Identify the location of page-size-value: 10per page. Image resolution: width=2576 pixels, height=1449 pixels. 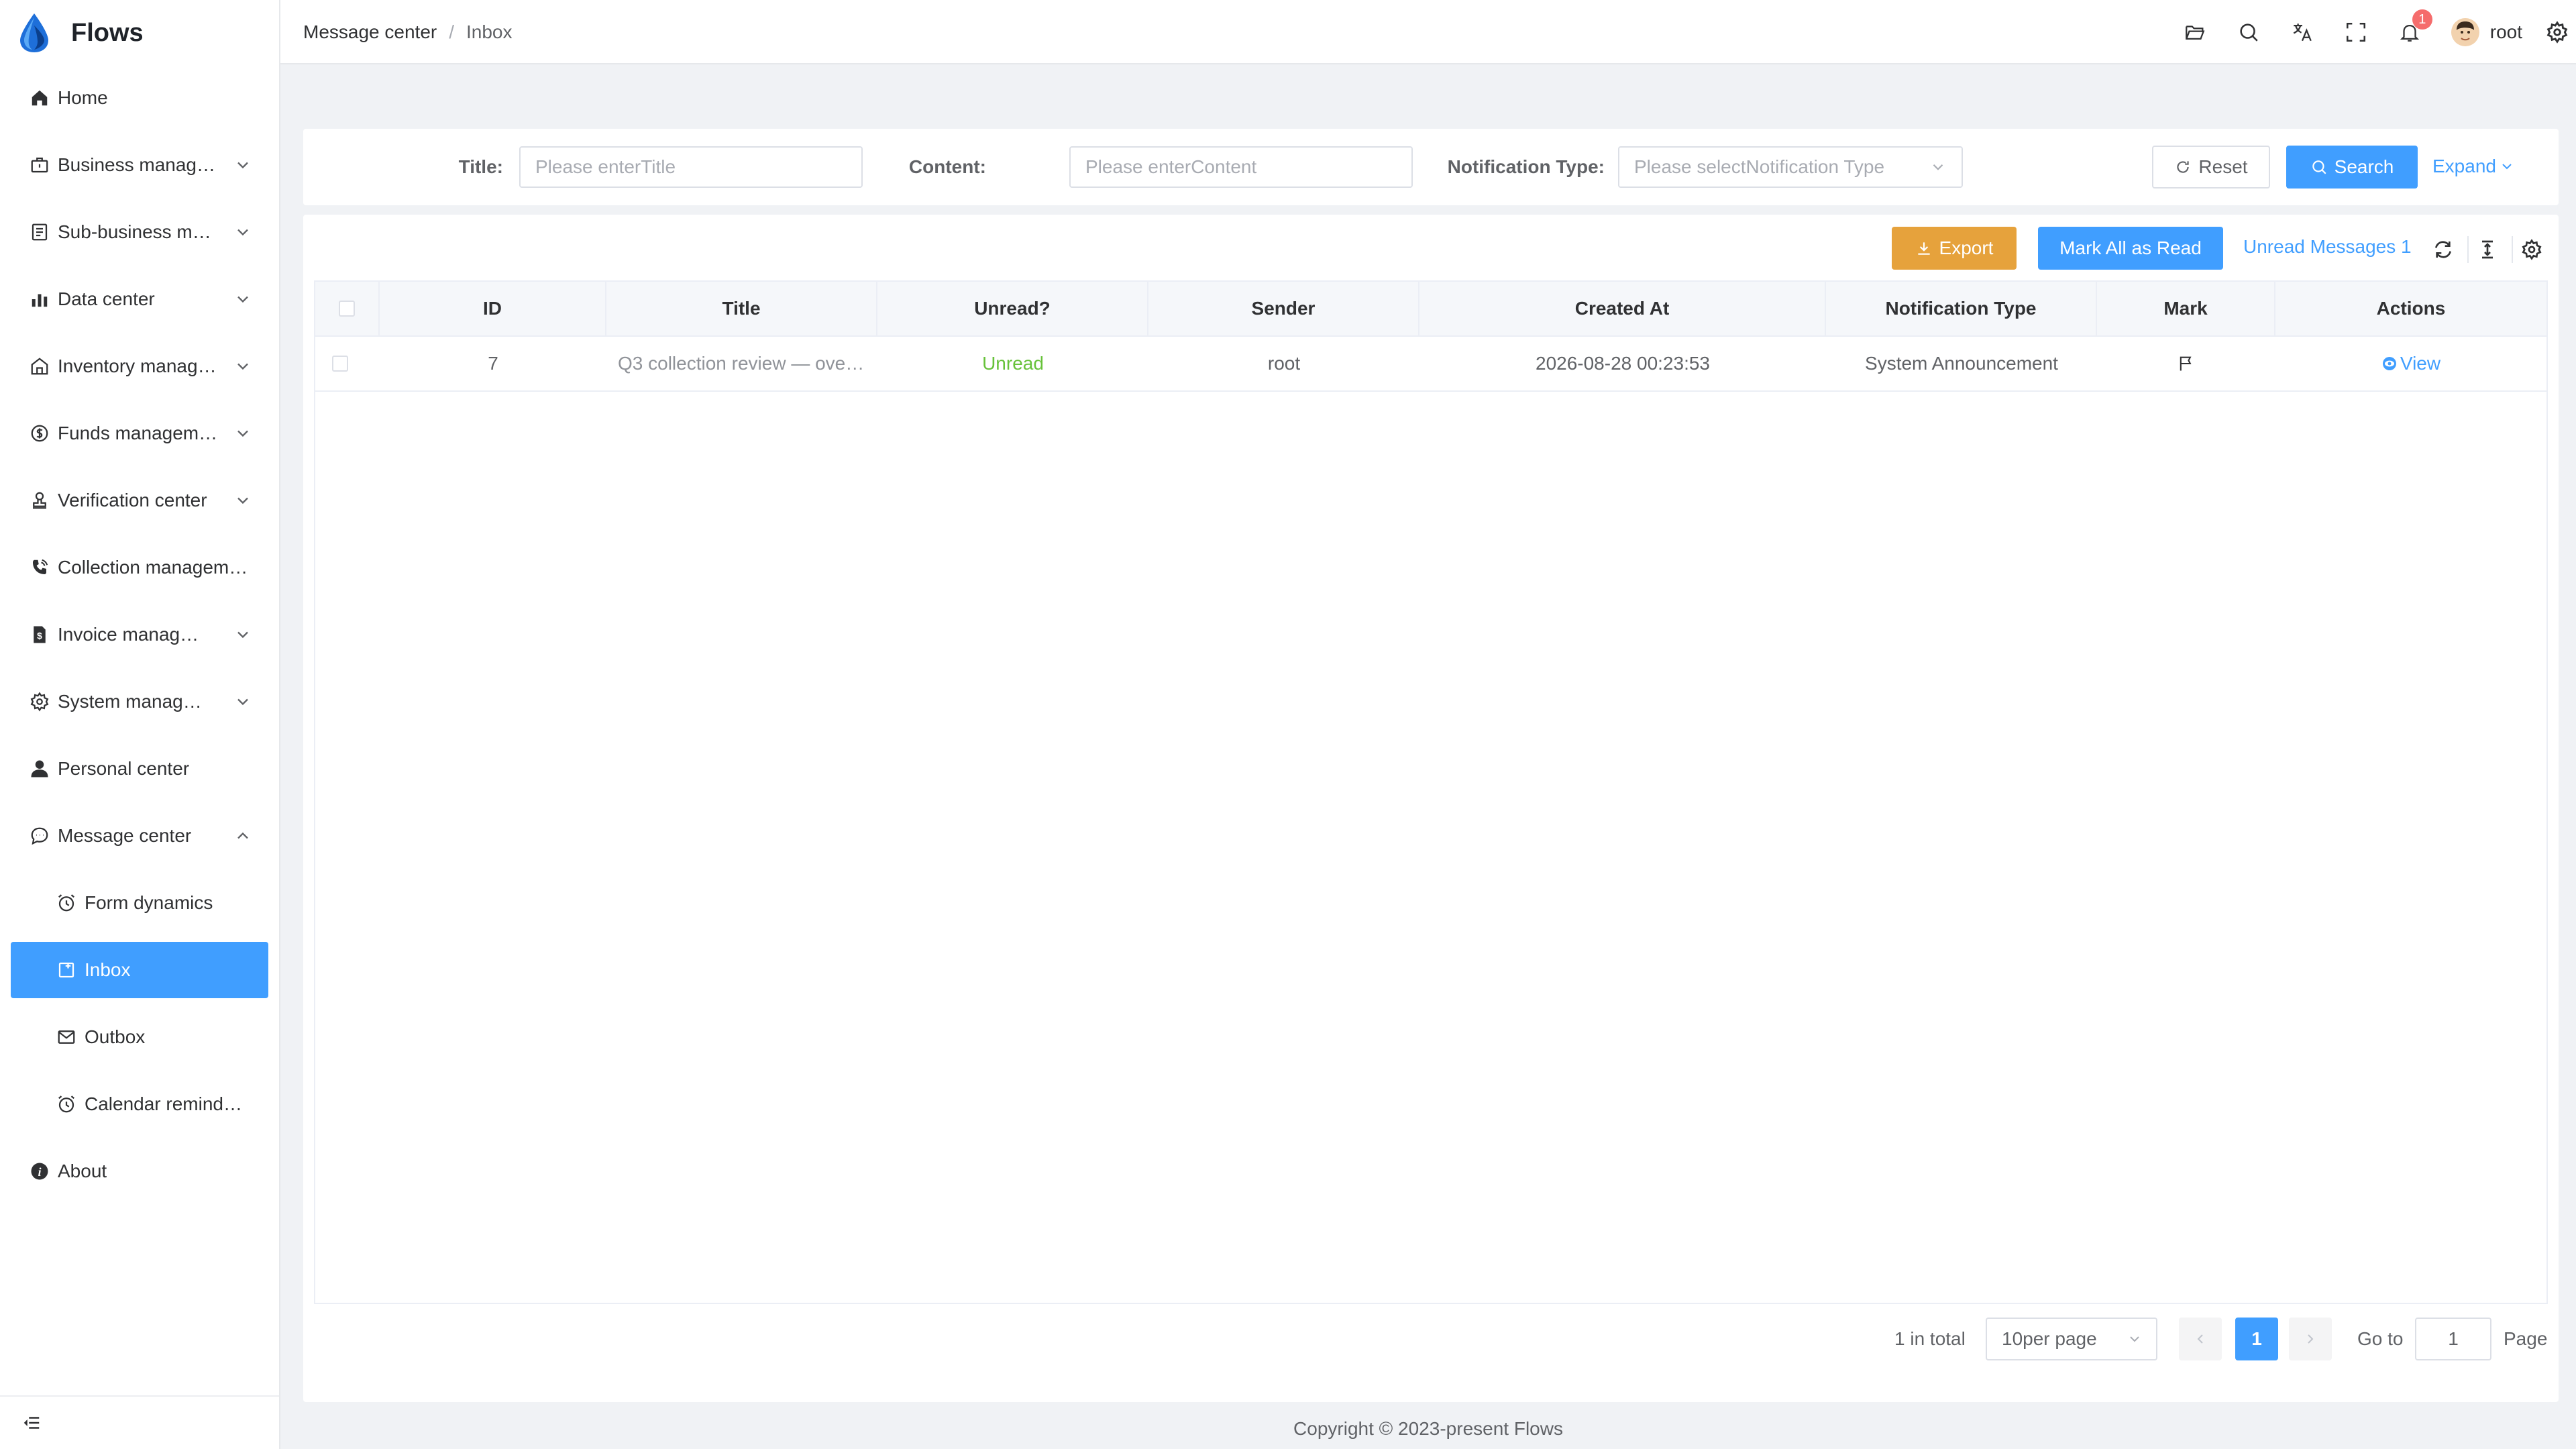
(2049, 1338).